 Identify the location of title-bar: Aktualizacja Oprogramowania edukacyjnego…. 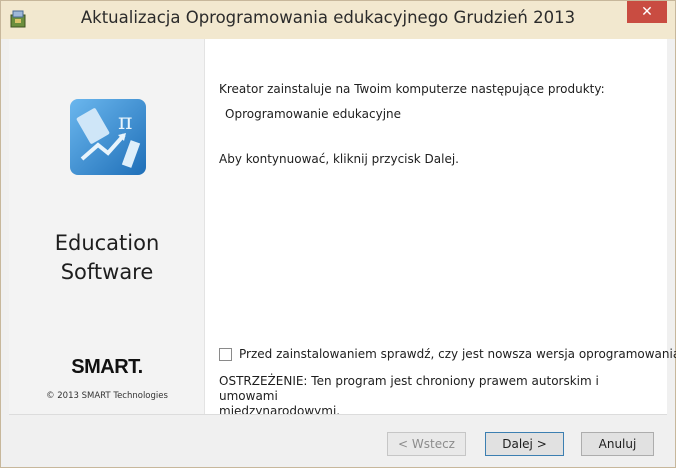
(338, 20).